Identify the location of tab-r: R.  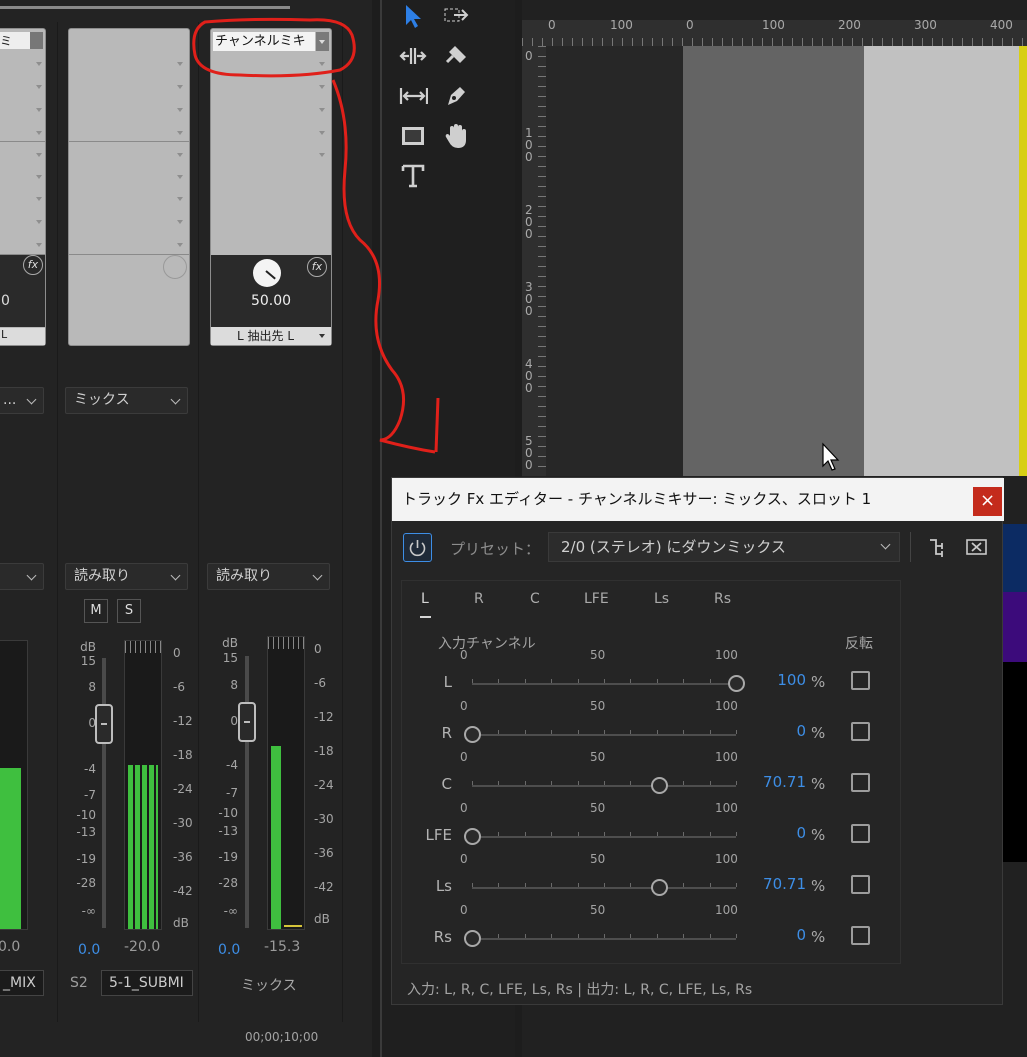
(479, 599).